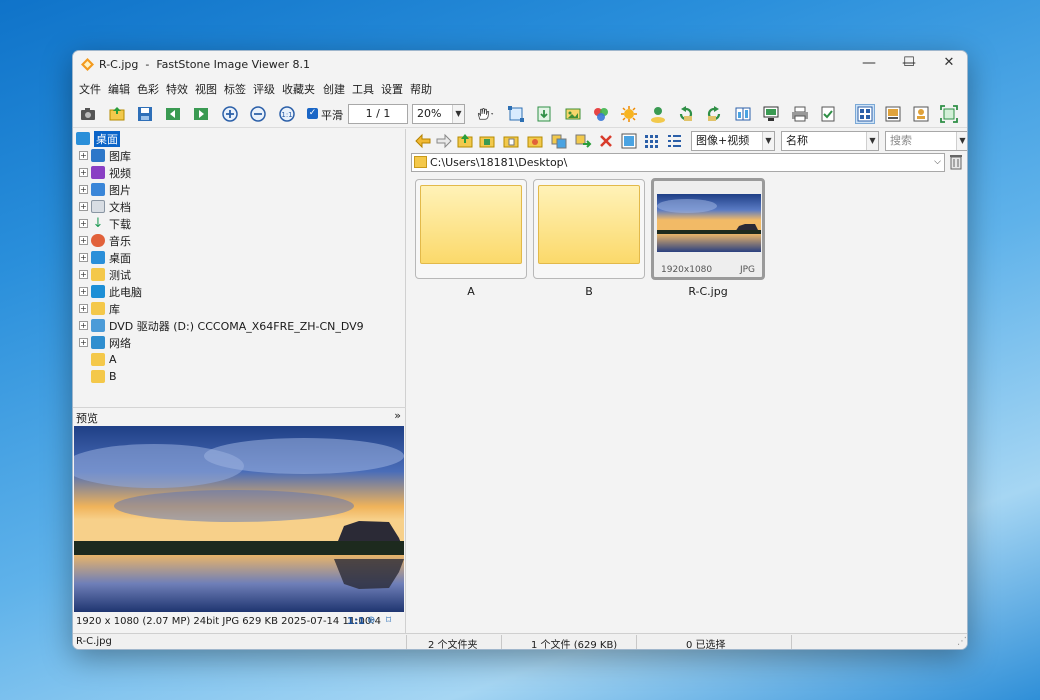 Image resolution: width=1040 pixels, height=700 pixels. What do you see at coordinates (177, 89) in the screenshot?
I see `menu-effects: 特效` at bounding box center [177, 89].